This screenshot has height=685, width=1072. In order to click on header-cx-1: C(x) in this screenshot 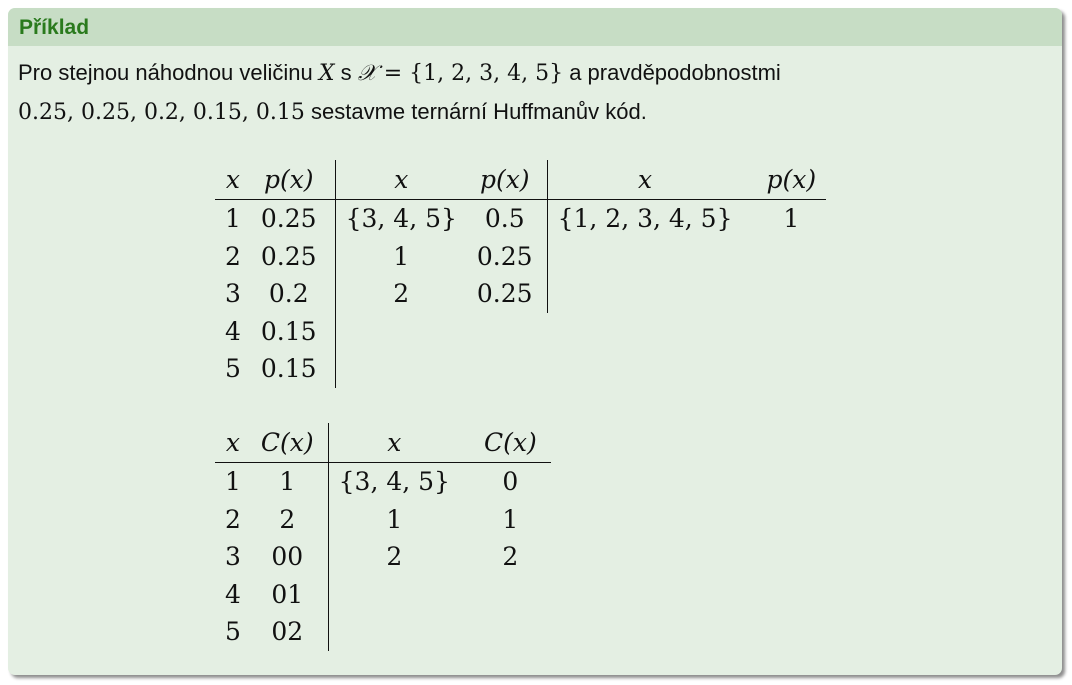, I will do `click(289, 443)`.